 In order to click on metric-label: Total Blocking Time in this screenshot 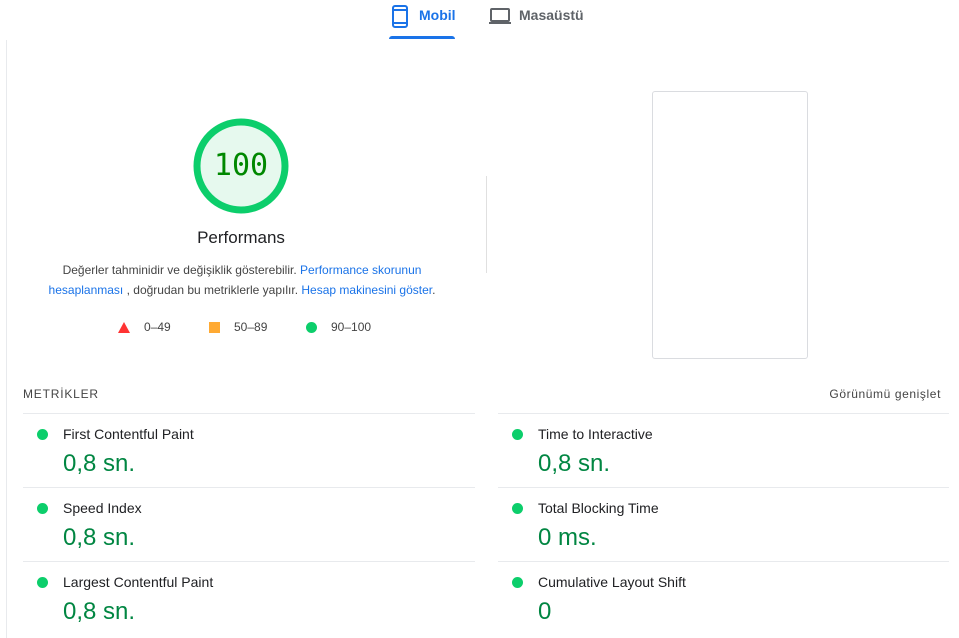, I will do `click(598, 508)`.